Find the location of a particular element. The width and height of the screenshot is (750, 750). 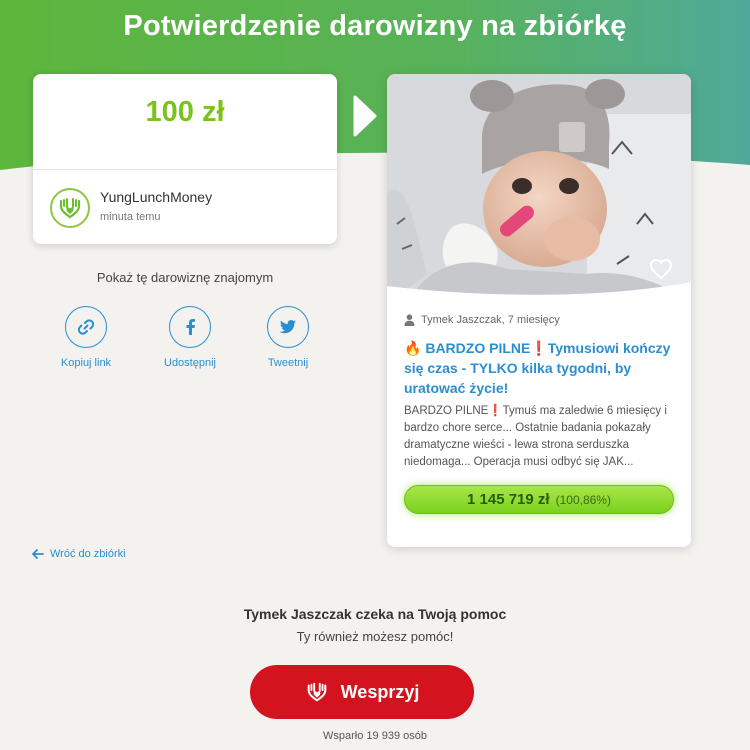

raised-percent: (100,86%) is located at coordinates (583, 499).